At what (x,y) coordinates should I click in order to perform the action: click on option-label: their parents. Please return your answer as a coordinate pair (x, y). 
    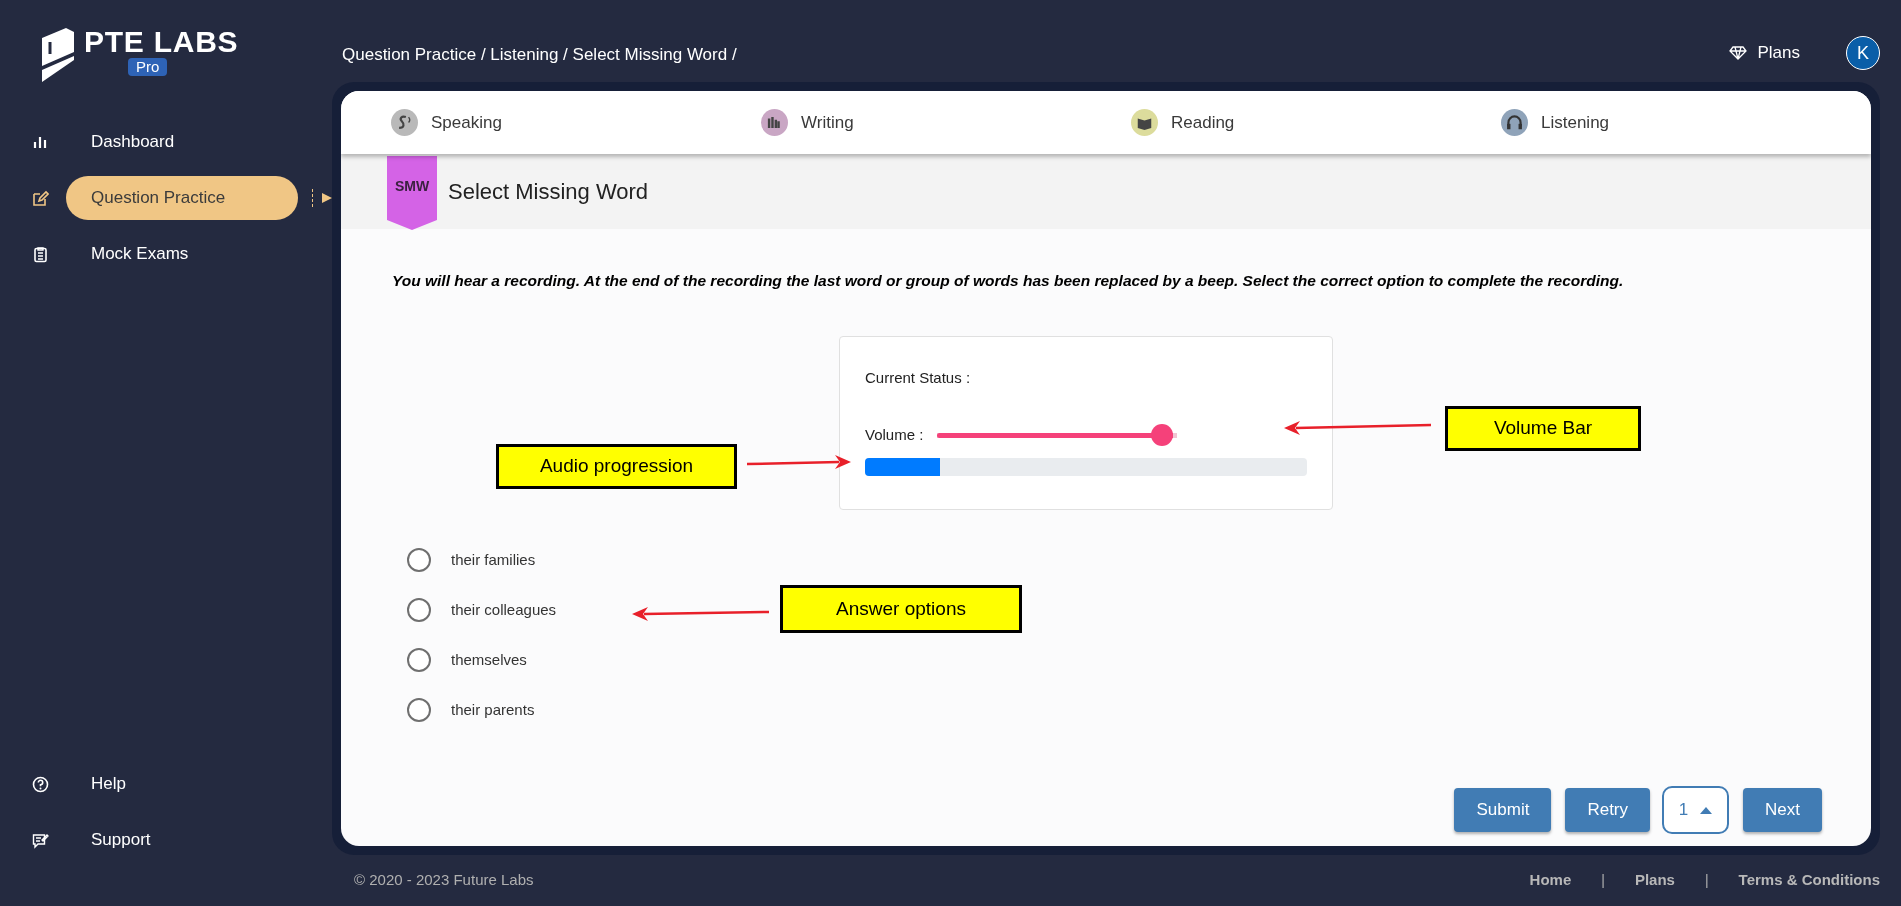
    Looking at the image, I should click on (493, 710).